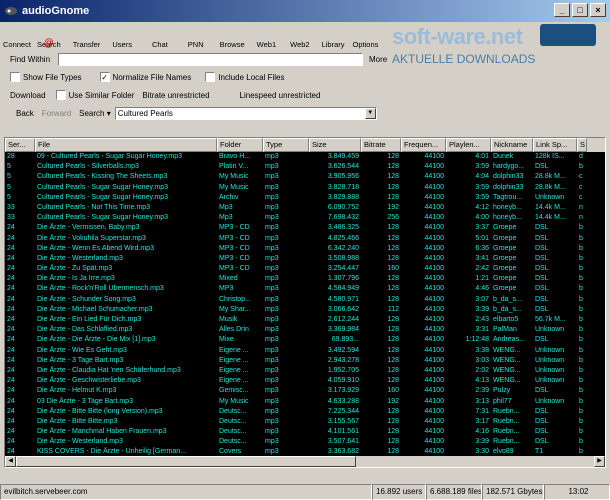  I want to click on tool-users: Users, so click(122, 45).